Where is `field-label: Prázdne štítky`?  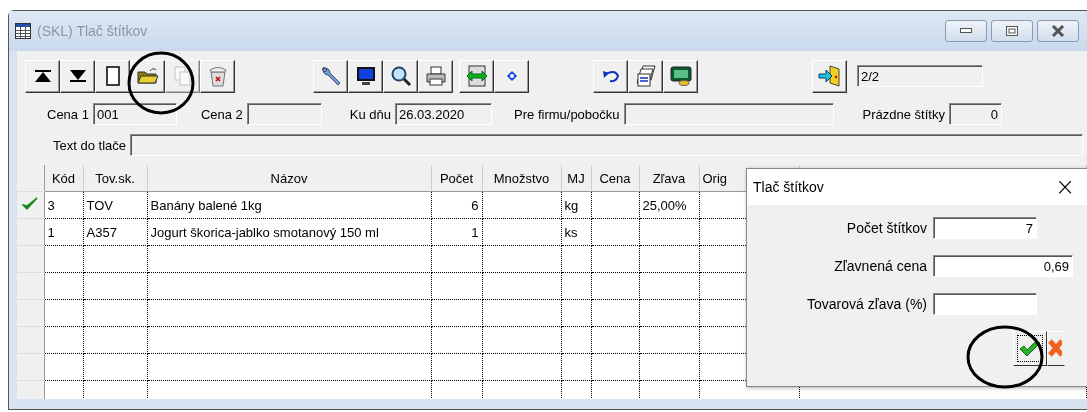
field-label: Prázdne štítky is located at coordinates (903, 114).